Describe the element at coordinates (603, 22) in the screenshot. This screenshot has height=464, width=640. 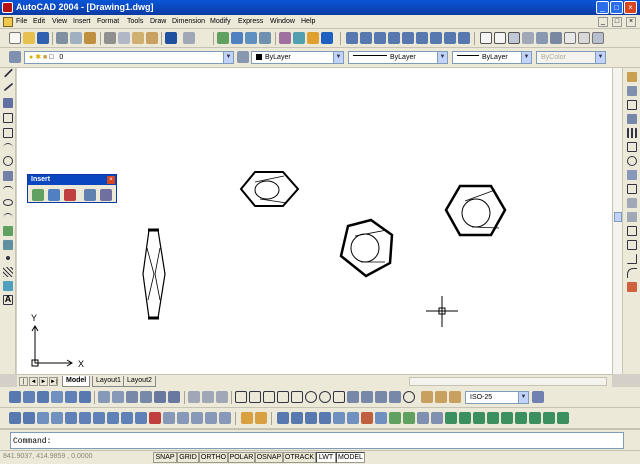
I see `mdi-minimize-button: _` at that location.